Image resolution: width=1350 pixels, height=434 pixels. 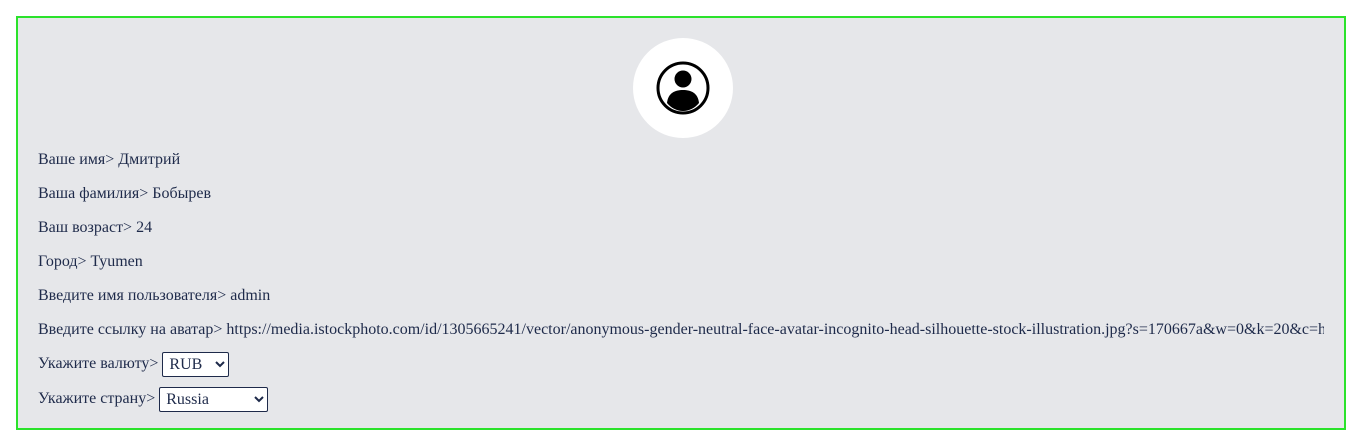 I want to click on age-label: Ваш возраст>, so click(x=85, y=227).